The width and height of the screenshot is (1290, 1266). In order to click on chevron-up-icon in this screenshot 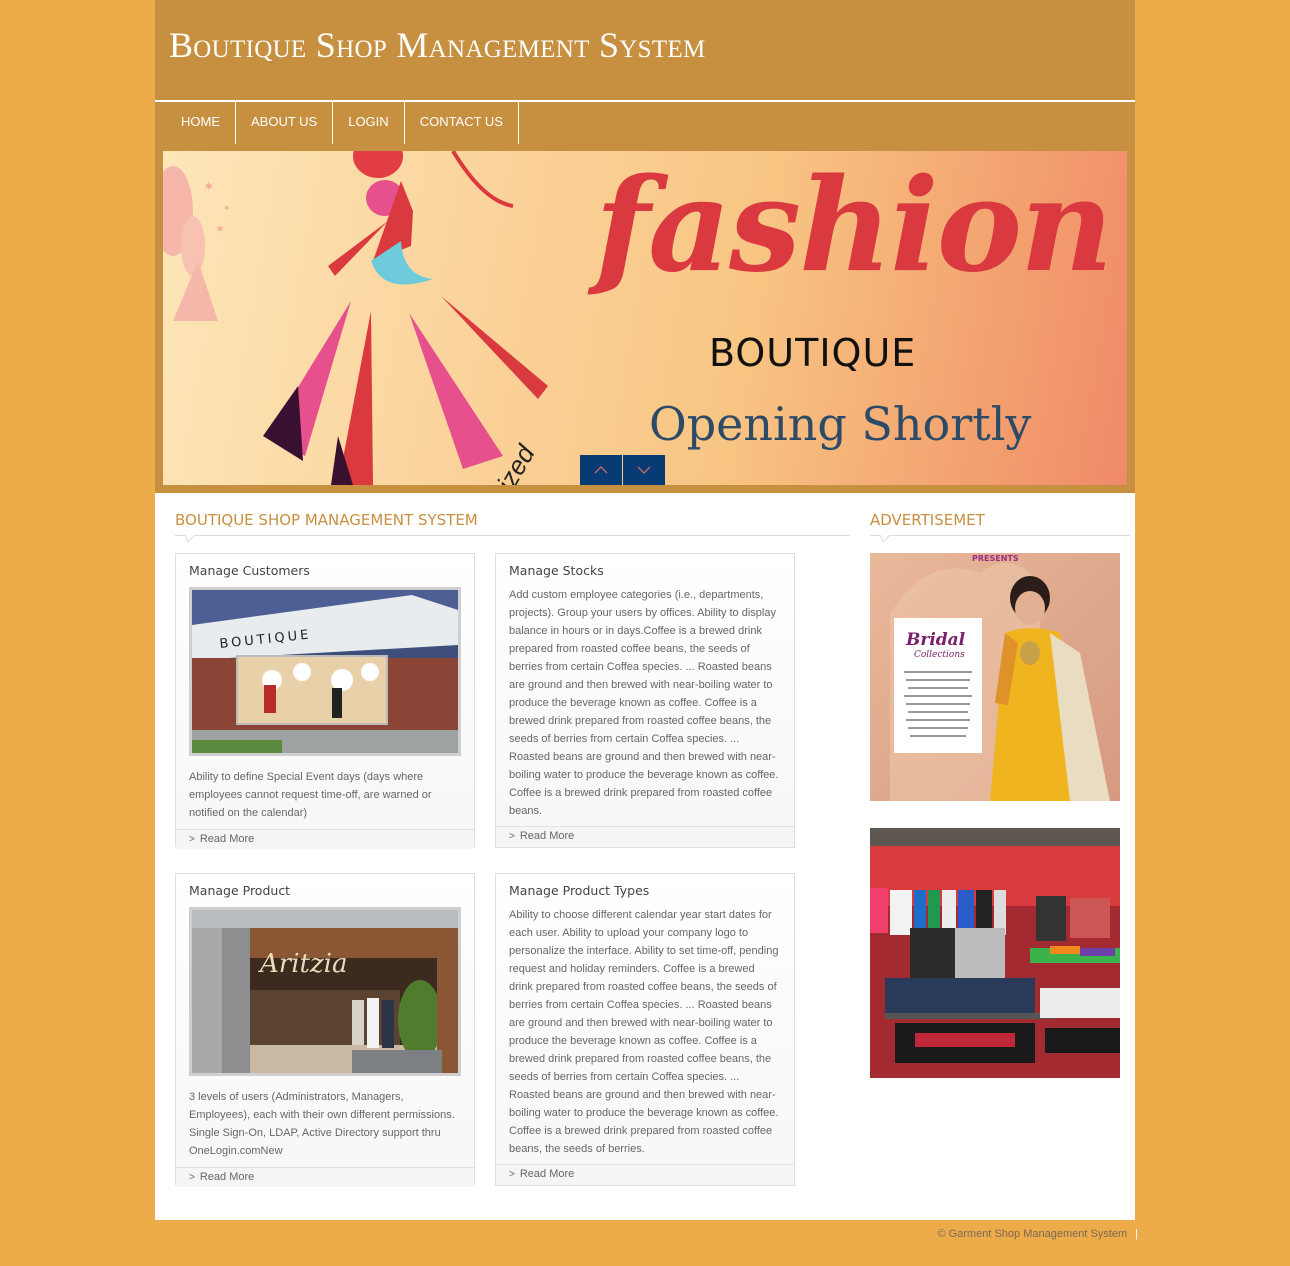, I will do `click(601, 470)`.